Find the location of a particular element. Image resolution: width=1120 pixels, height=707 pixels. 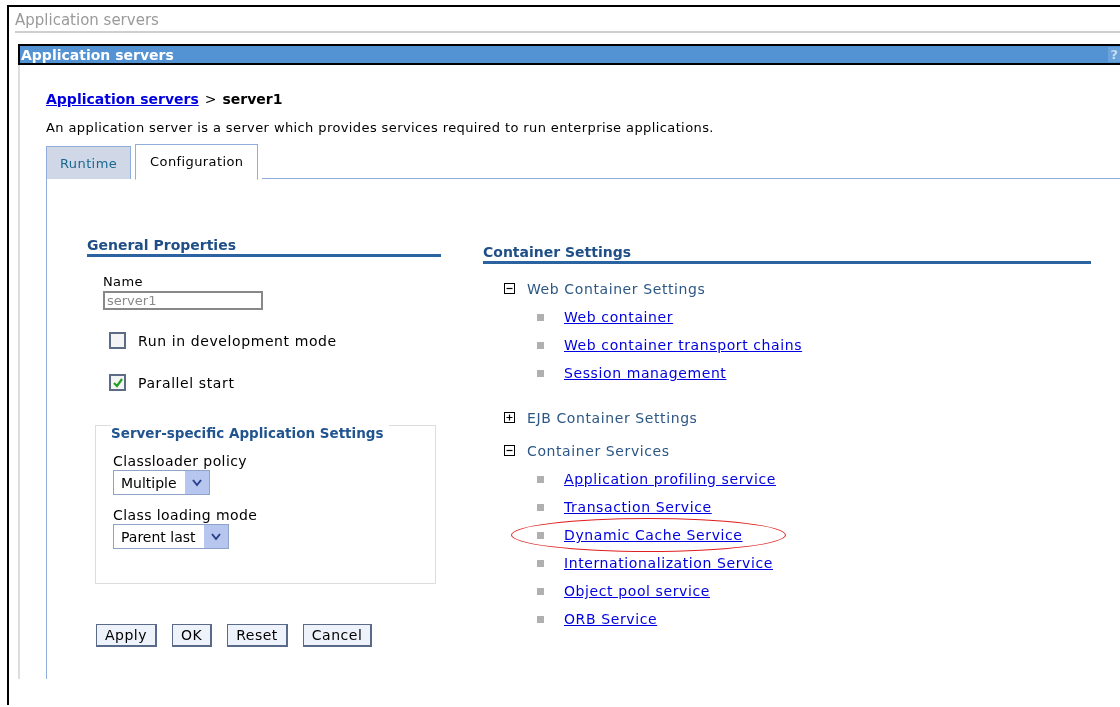

link: Internationalization Service is located at coordinates (668, 563).